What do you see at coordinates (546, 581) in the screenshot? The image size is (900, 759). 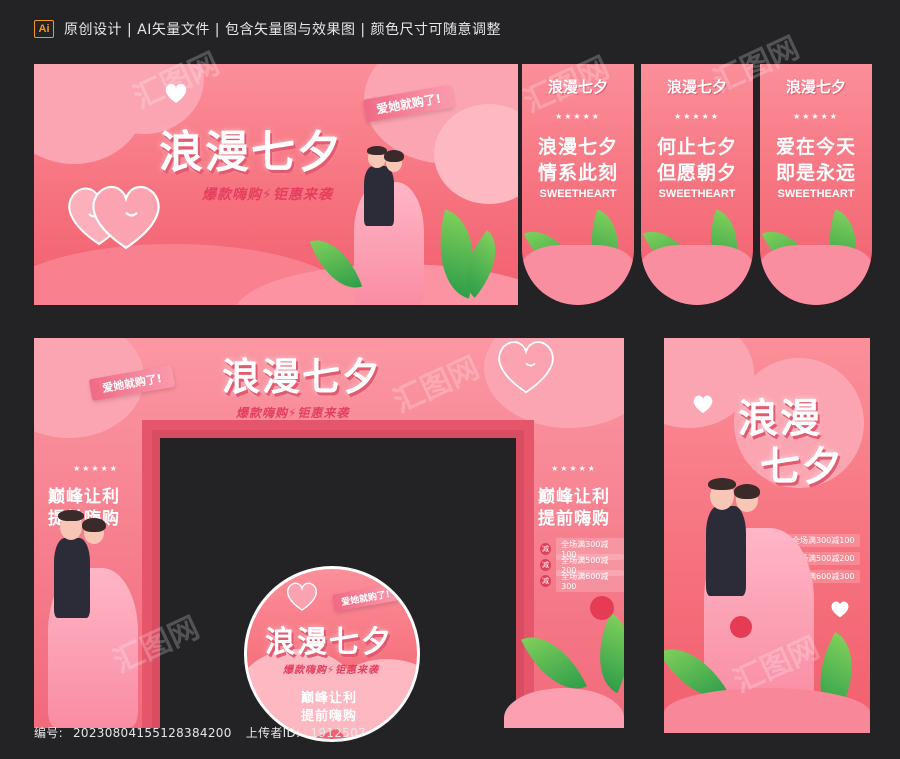 I see `discount-tag-icon: 减` at bounding box center [546, 581].